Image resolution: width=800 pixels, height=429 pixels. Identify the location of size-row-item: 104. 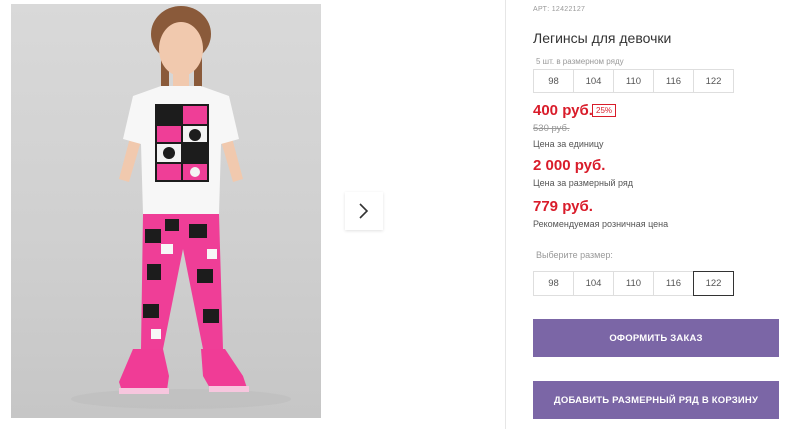
(593, 81).